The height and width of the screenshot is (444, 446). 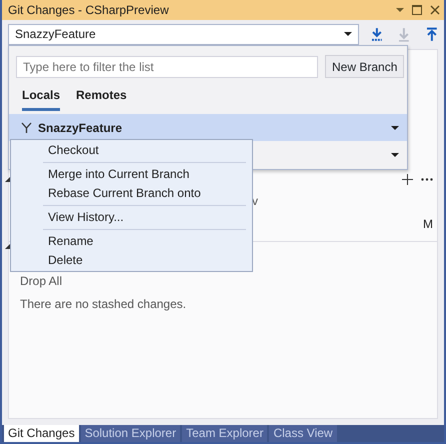 What do you see at coordinates (80, 128) in the screenshot?
I see `branch-name: SnazzyFeature` at bounding box center [80, 128].